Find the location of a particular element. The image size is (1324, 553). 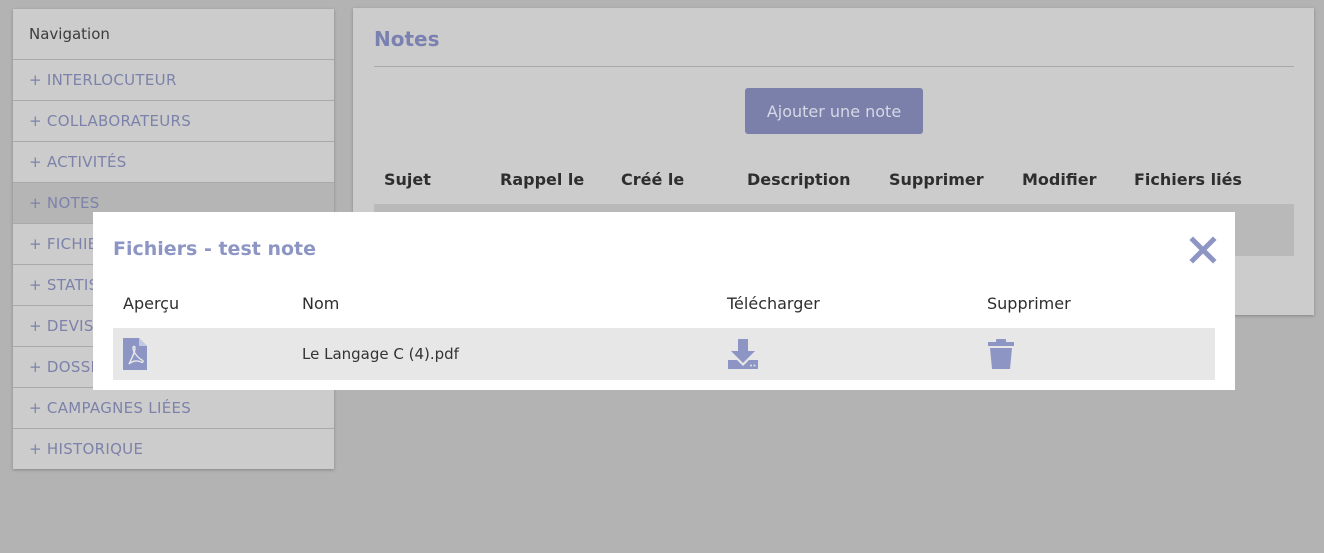

download-icon is located at coordinates (743, 354).